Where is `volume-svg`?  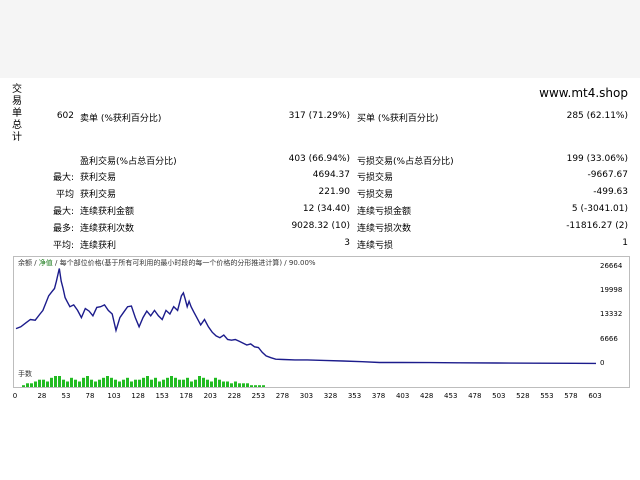
volume-svg is located at coordinates (143, 381).